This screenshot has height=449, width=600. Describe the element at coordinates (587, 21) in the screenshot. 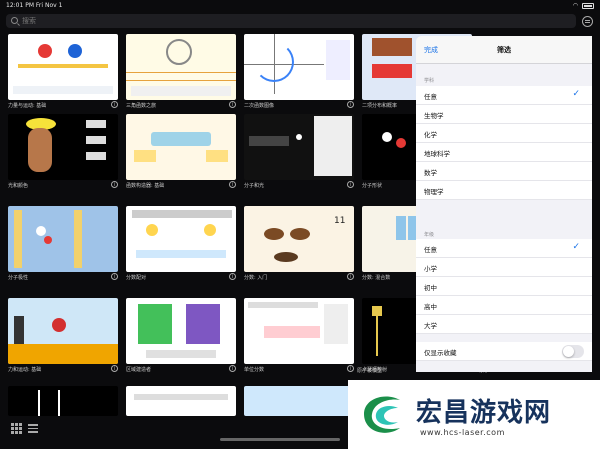

I see `filter-button` at that location.